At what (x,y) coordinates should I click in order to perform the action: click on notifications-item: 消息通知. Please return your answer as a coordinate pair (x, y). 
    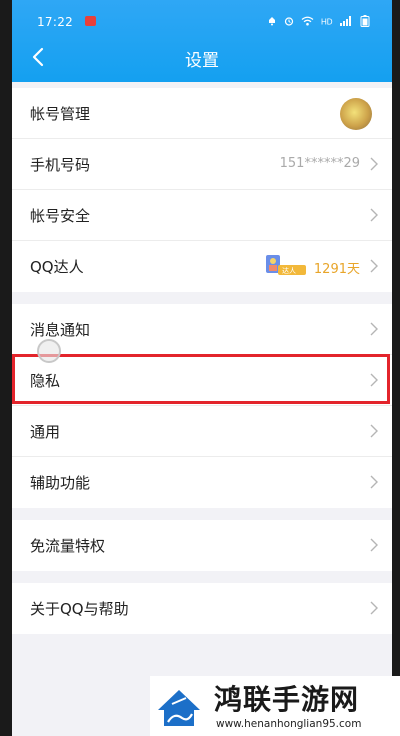
    Looking at the image, I should click on (202, 329).